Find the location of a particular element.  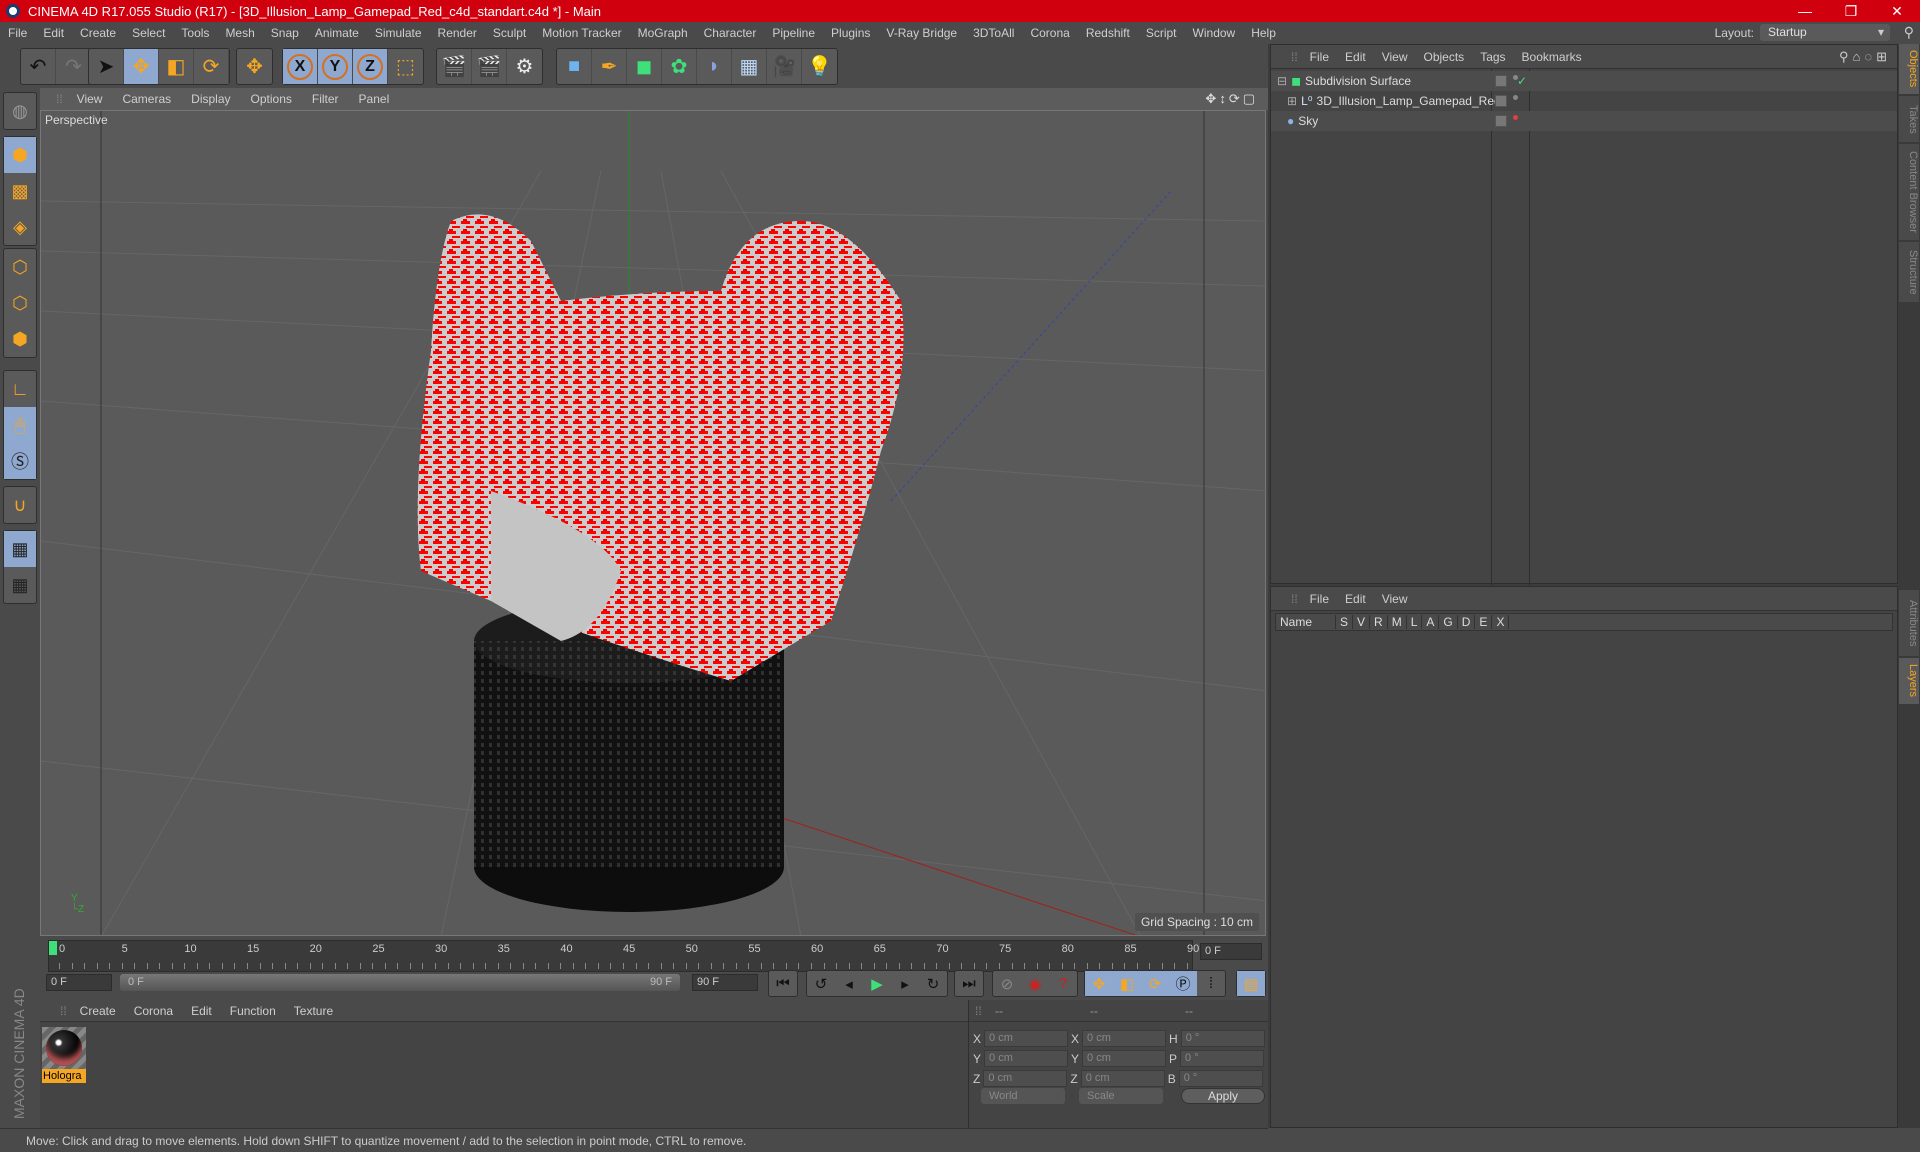

tab-layers: Layers is located at coordinates (1909, 681).